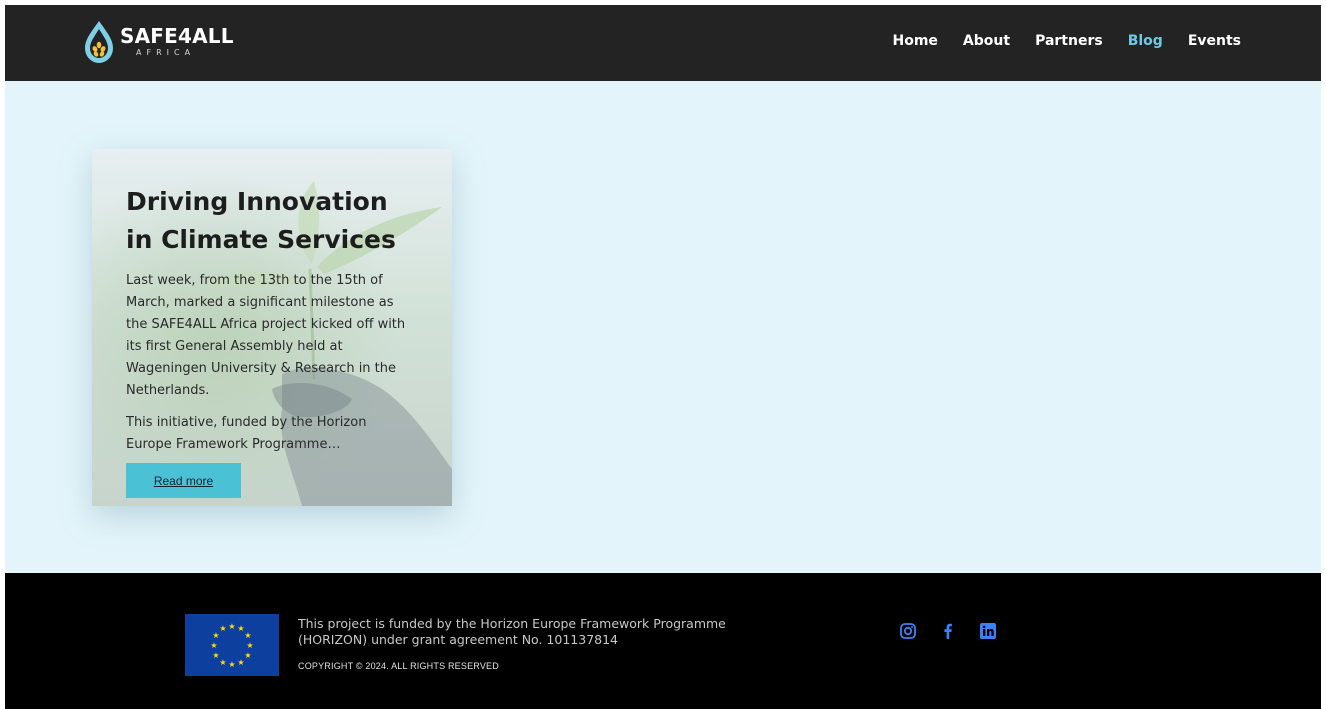  What do you see at coordinates (1069, 41) in the screenshot?
I see `nav-partners: Partners` at bounding box center [1069, 41].